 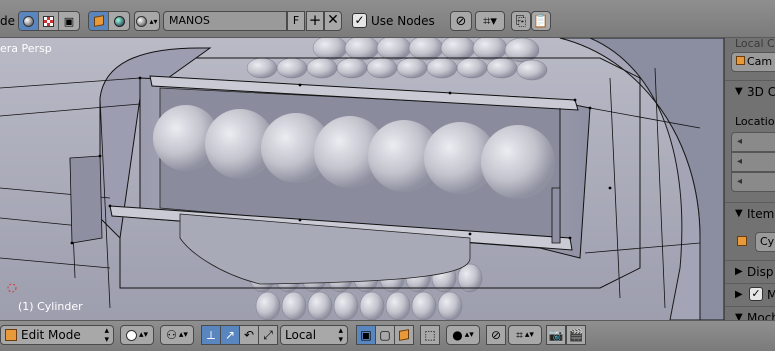 I want to click on vertex-select-icon: ▣, so click(x=366, y=335).